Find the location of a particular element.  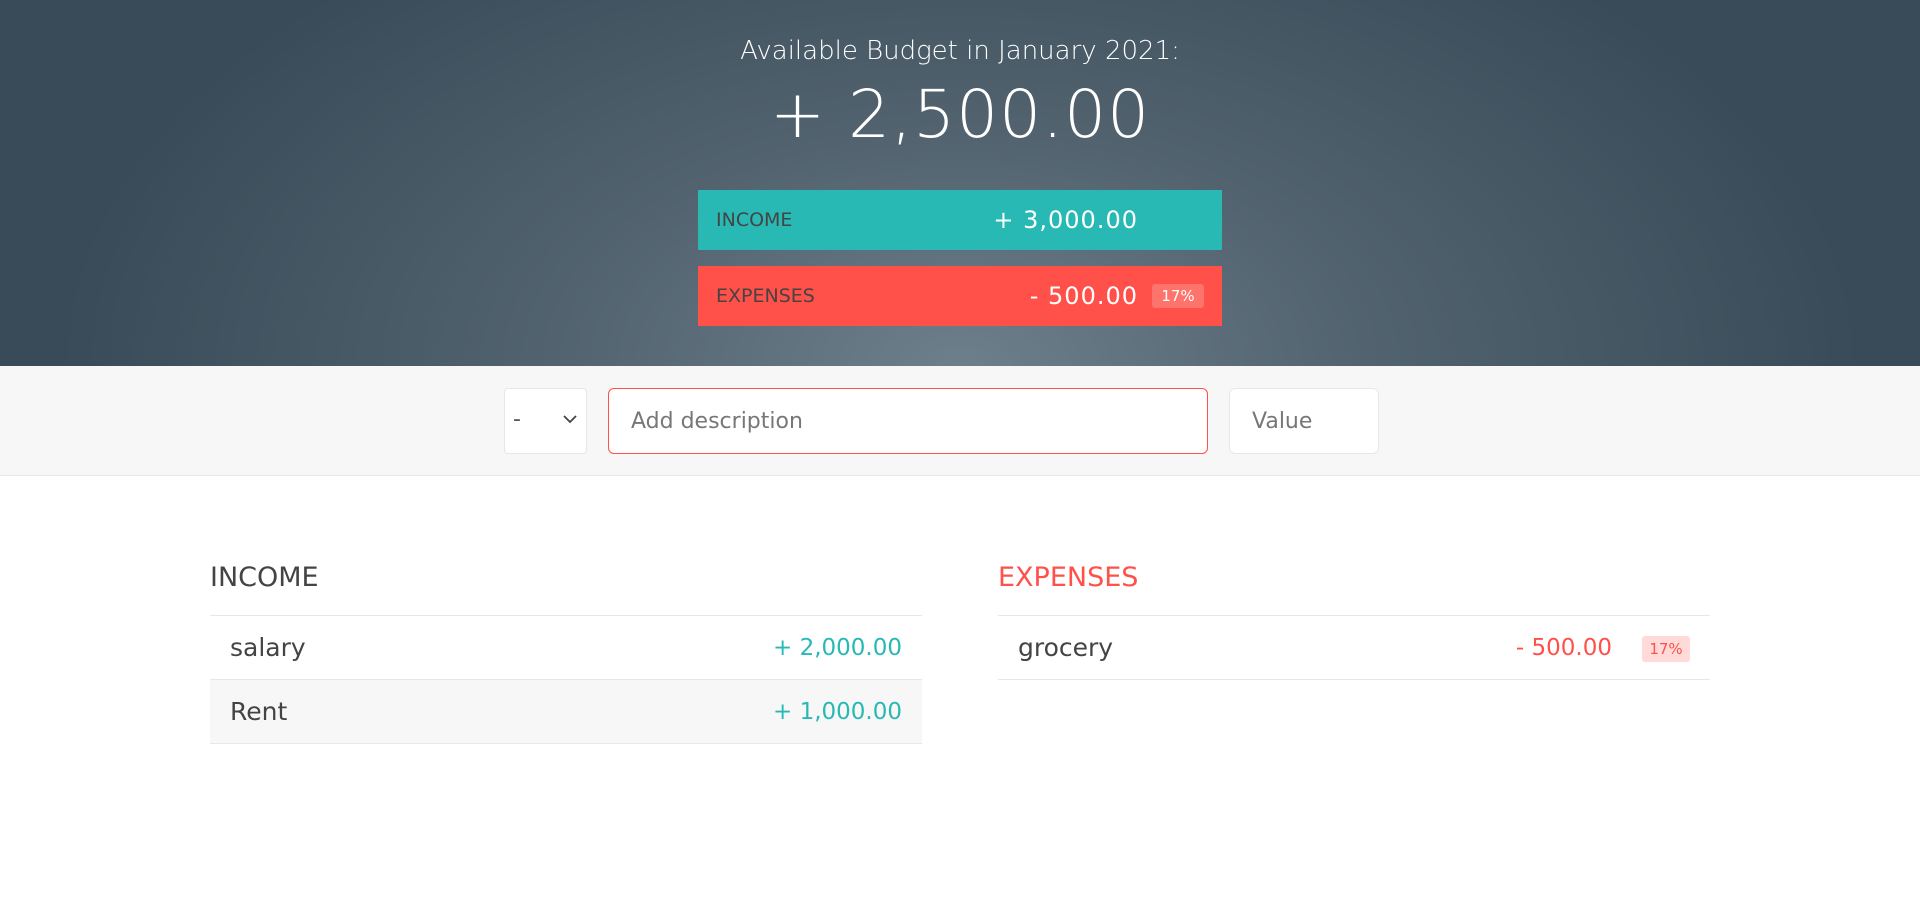

list-item: salary + 2,000.00 is located at coordinates (566, 648).